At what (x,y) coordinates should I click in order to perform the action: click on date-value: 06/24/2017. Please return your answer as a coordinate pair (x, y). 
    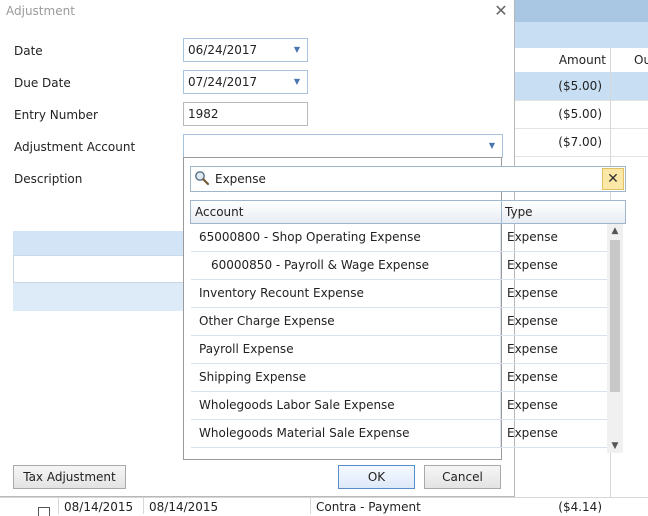
    Looking at the image, I should click on (223, 50).